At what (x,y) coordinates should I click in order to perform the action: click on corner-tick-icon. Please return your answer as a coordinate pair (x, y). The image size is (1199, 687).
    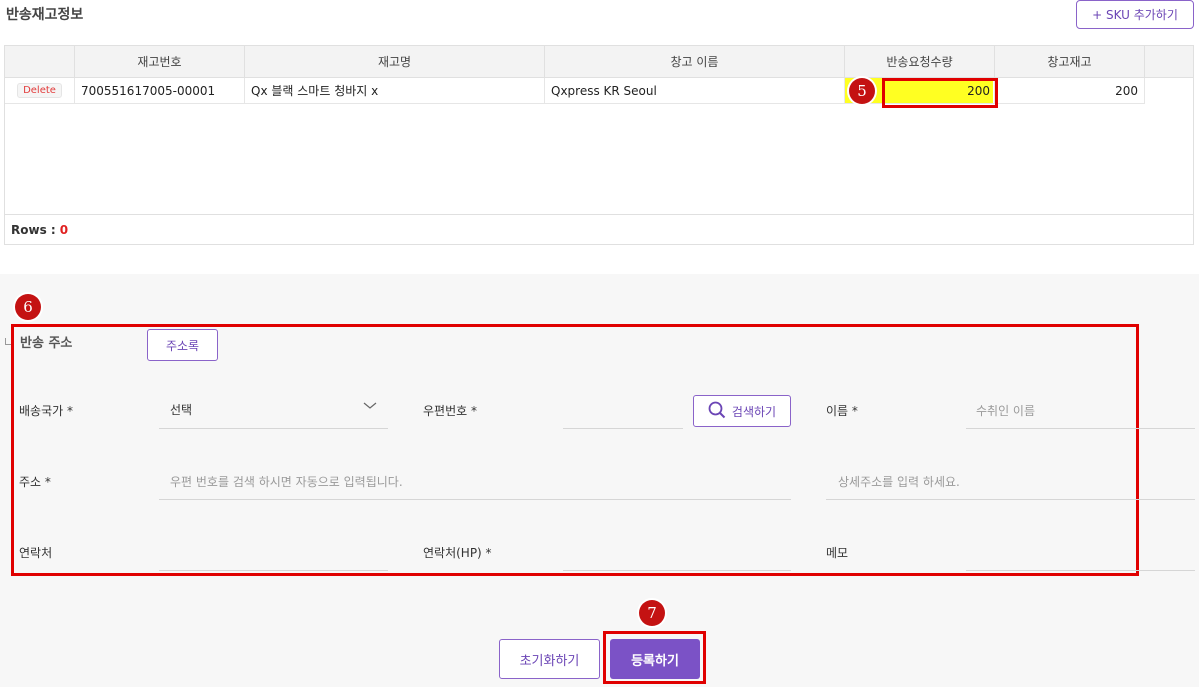
    Looking at the image, I should click on (8, 341).